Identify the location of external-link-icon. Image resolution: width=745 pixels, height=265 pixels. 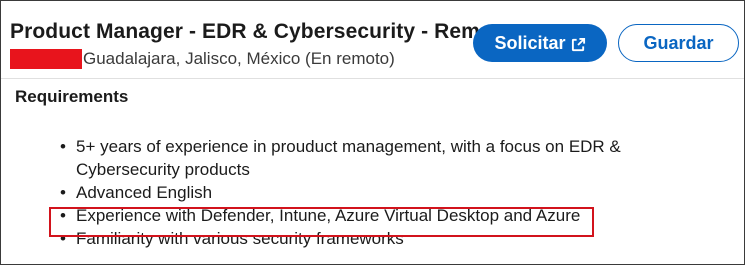
(578, 43).